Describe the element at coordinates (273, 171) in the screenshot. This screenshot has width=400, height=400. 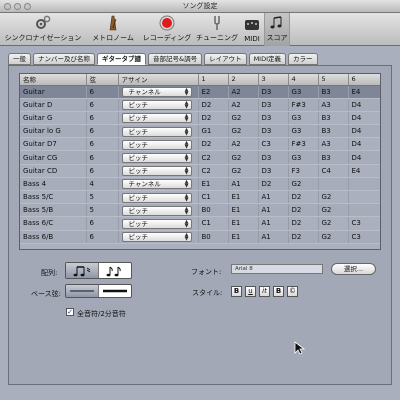
I see `string-3-cell: D3` at that location.